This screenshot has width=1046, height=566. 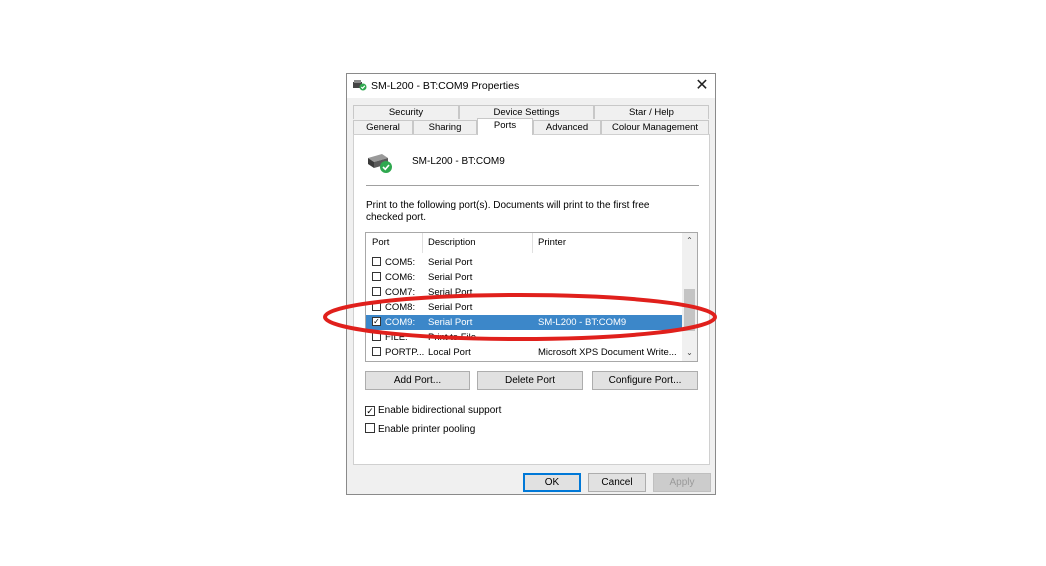 What do you see at coordinates (524, 262) in the screenshot?
I see `port-row: COM5: Serial Port` at bounding box center [524, 262].